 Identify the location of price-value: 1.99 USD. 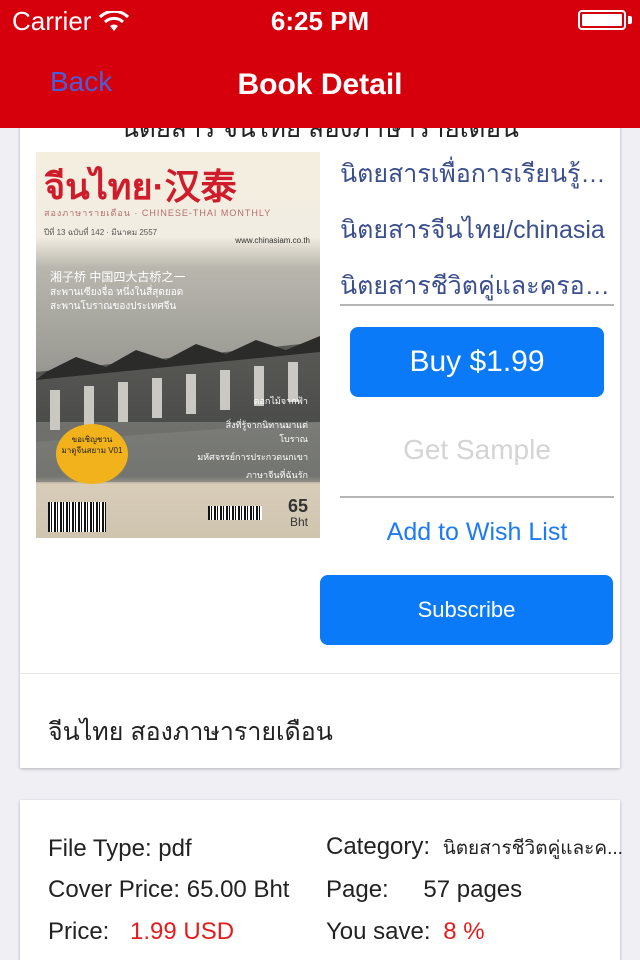
(182, 931).